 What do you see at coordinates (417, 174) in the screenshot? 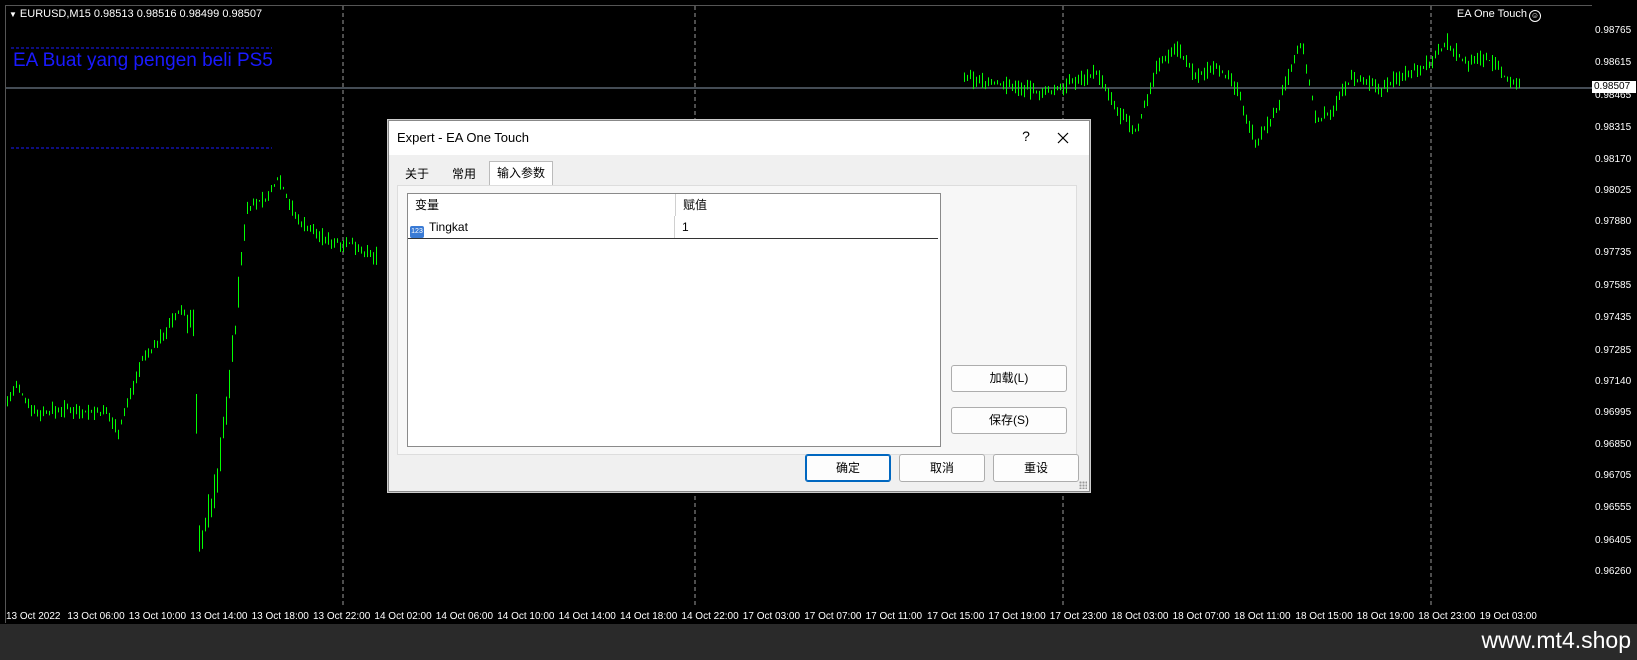
I see `tab-about: 关于` at bounding box center [417, 174].